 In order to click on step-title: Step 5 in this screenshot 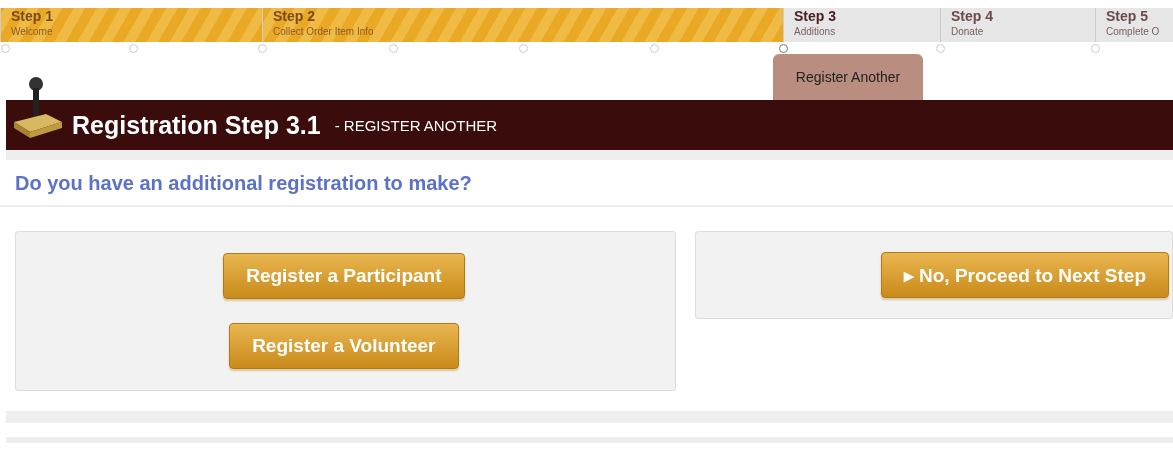, I will do `click(1127, 16)`.